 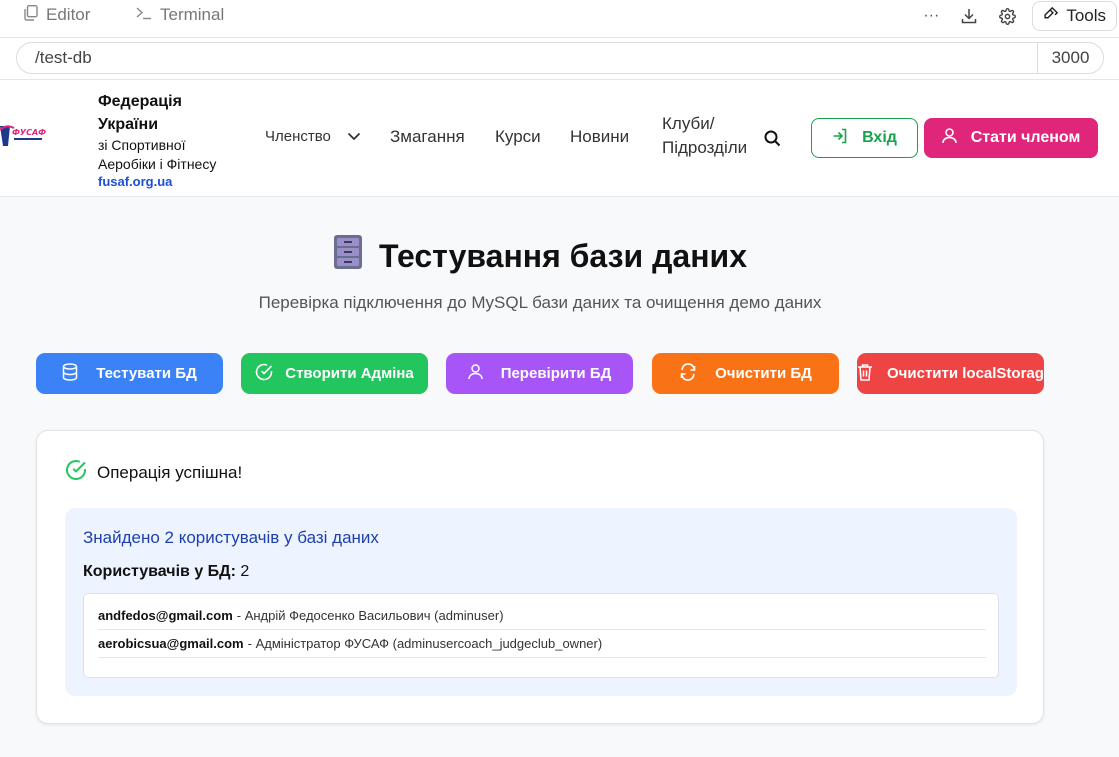 I want to click on clear-db-label: Очистити БД, so click(x=763, y=373).